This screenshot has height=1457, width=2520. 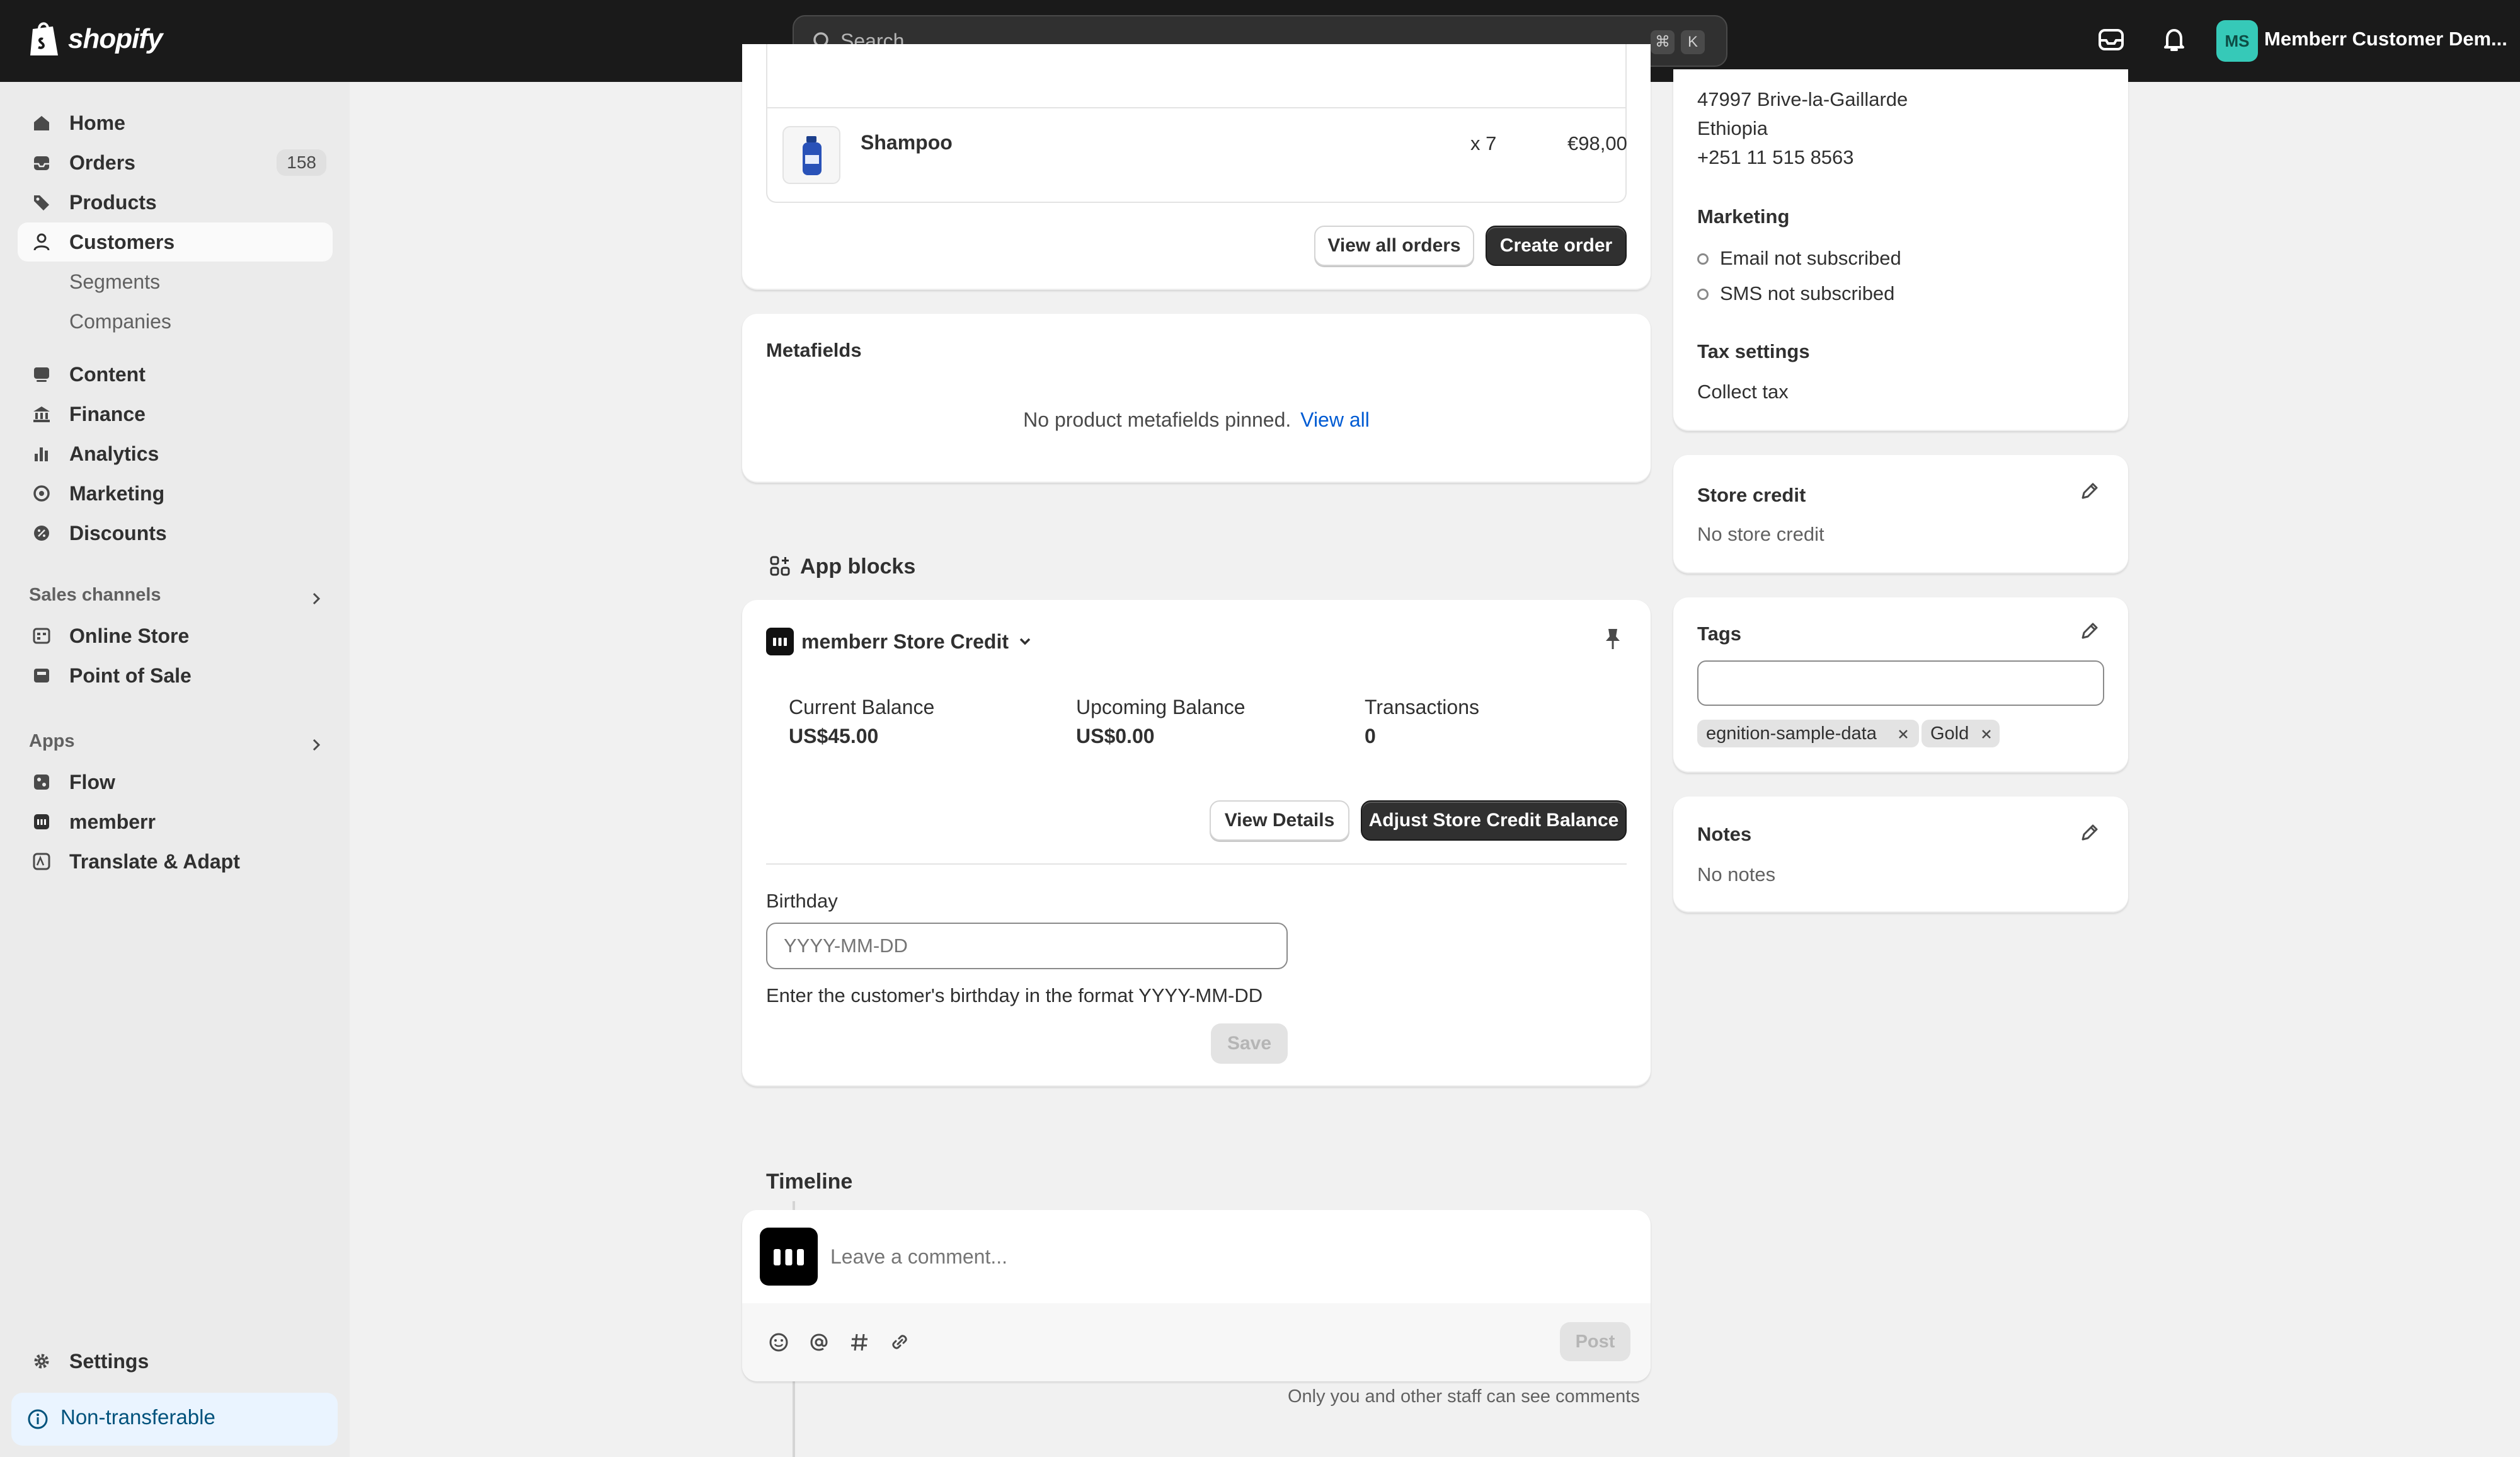 What do you see at coordinates (1335, 419) in the screenshot?
I see `metafields-view-all-link: View all` at bounding box center [1335, 419].